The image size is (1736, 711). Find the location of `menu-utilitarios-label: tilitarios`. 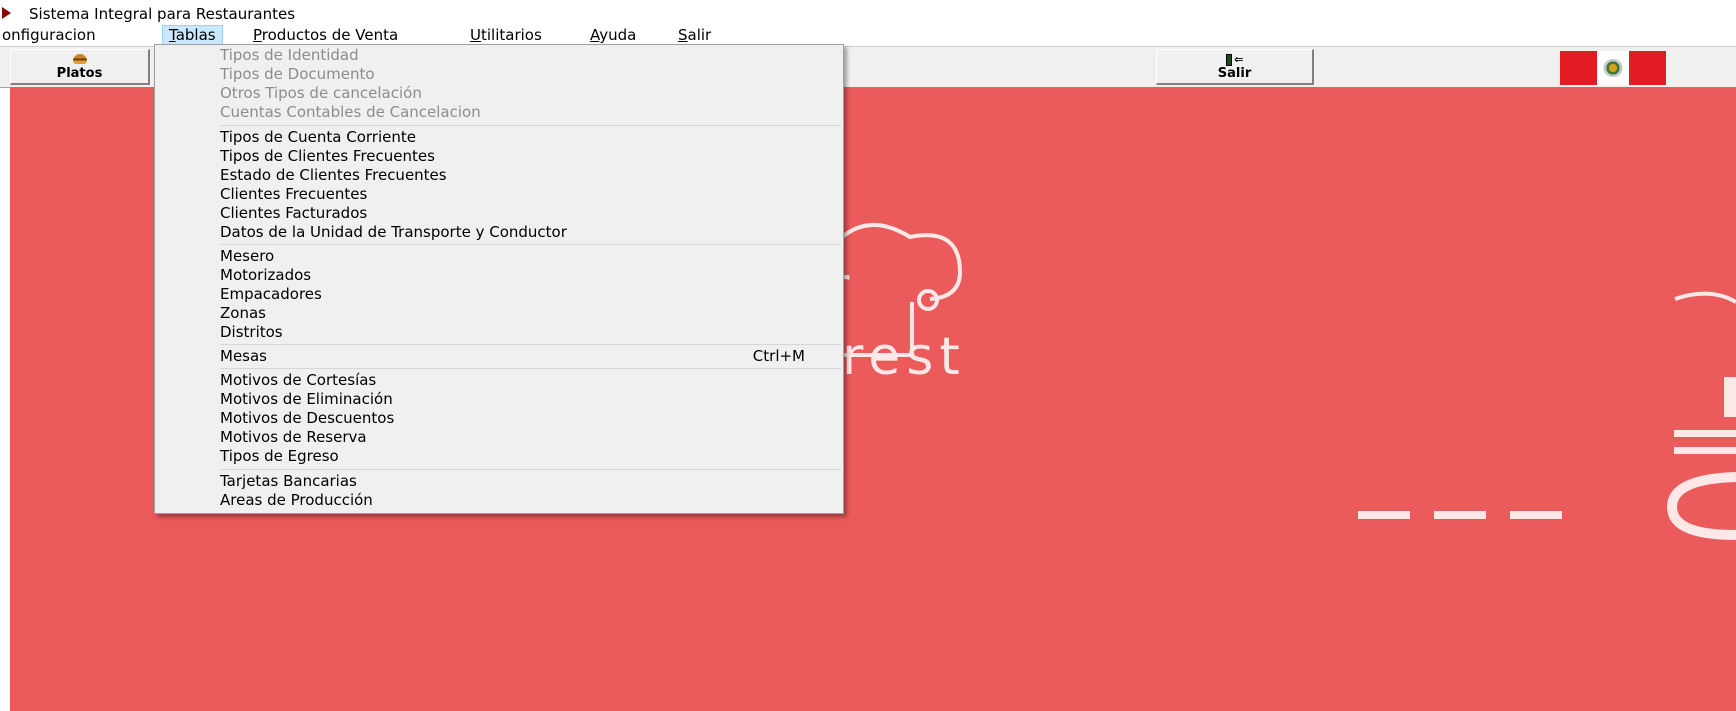

menu-utilitarios-label: tilitarios is located at coordinates (511, 35).